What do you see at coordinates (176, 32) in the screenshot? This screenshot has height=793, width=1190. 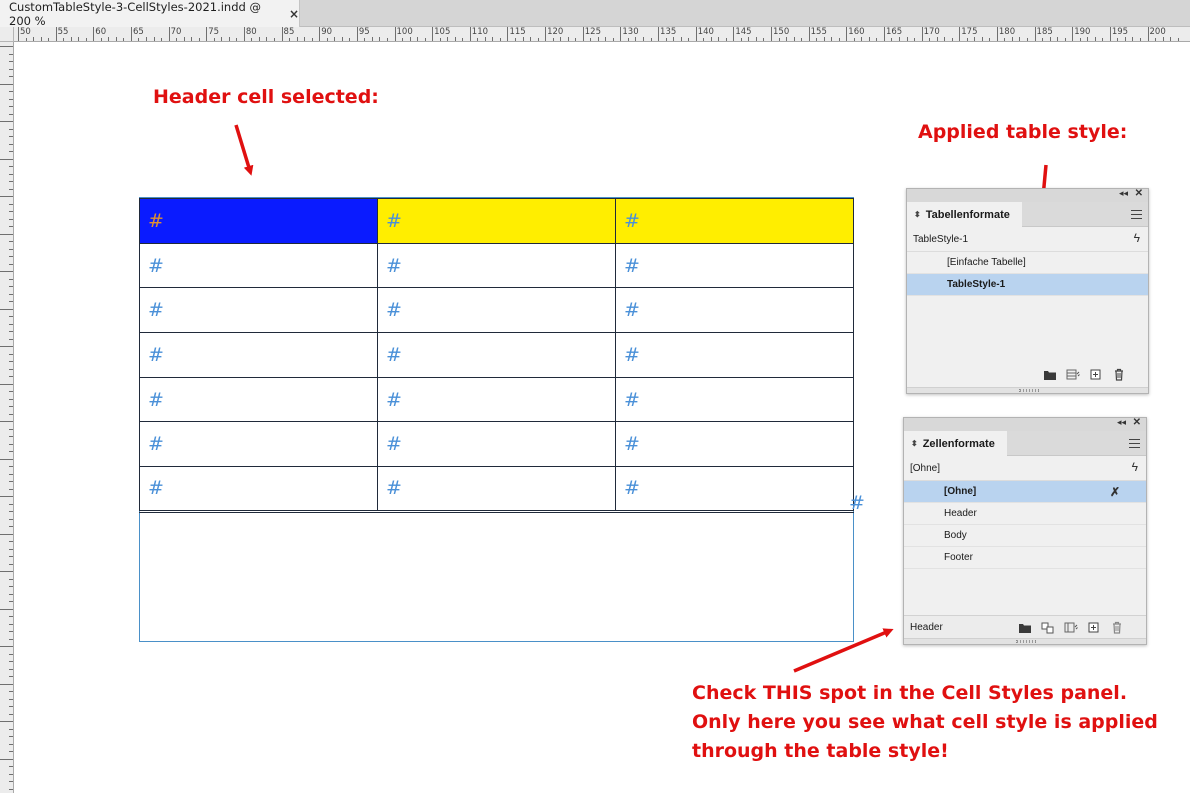 I see `ruler-label: 70` at bounding box center [176, 32].